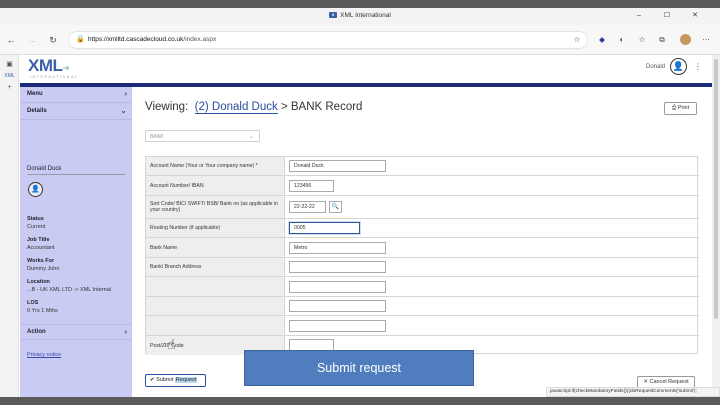 This screenshot has height=405, width=720. I want to click on logo-arrow-icon: ➜, so click(66, 68).